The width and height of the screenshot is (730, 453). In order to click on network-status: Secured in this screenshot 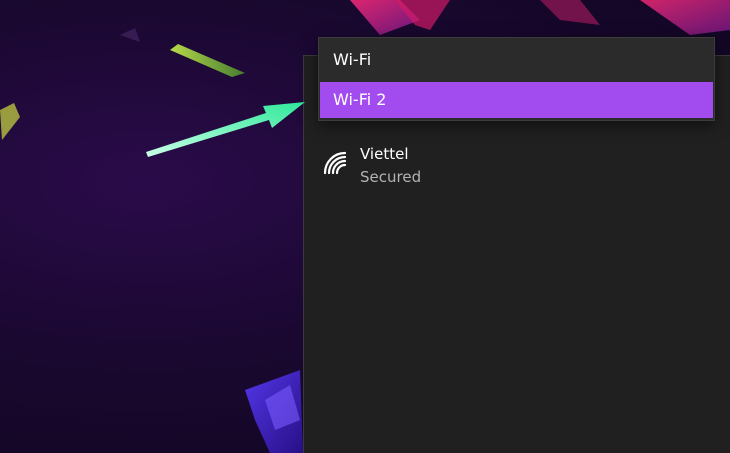, I will do `click(391, 177)`.